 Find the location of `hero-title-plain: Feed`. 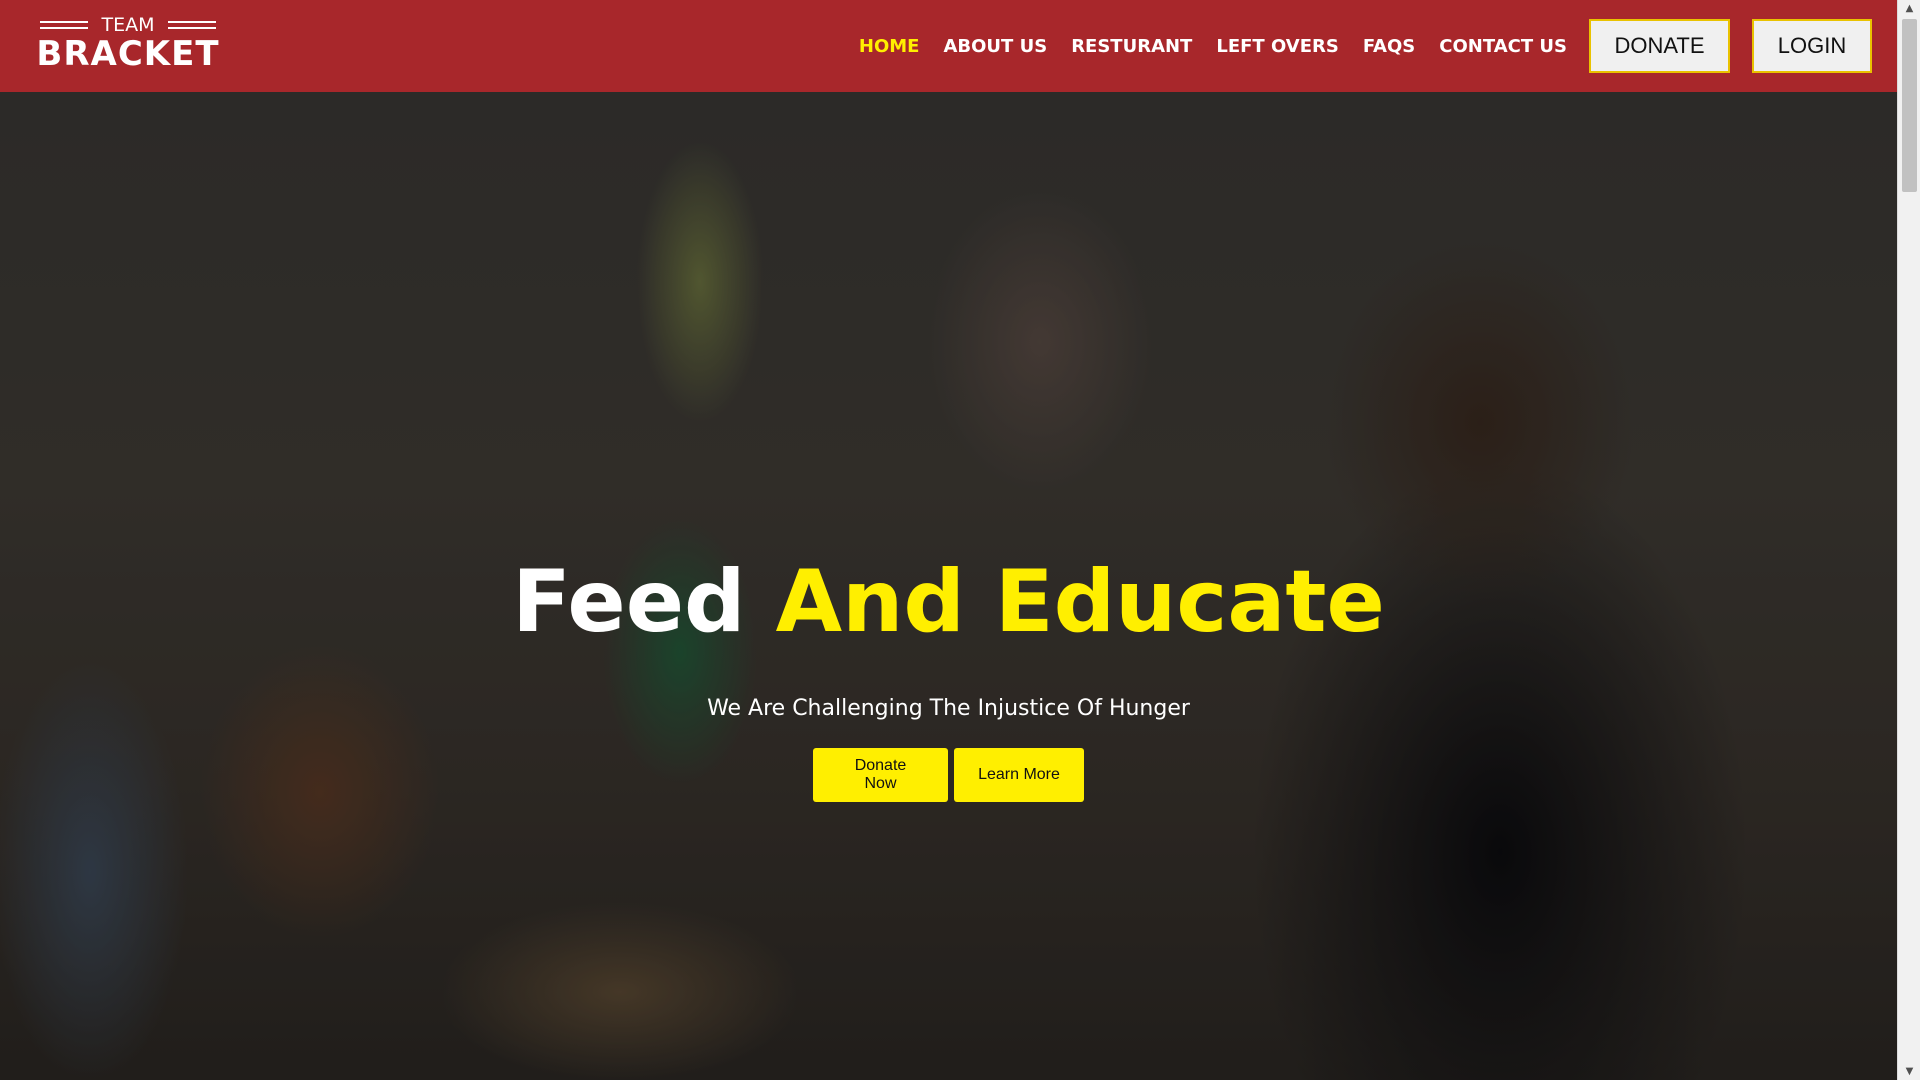

hero-title-plain: Feed is located at coordinates (629, 602).